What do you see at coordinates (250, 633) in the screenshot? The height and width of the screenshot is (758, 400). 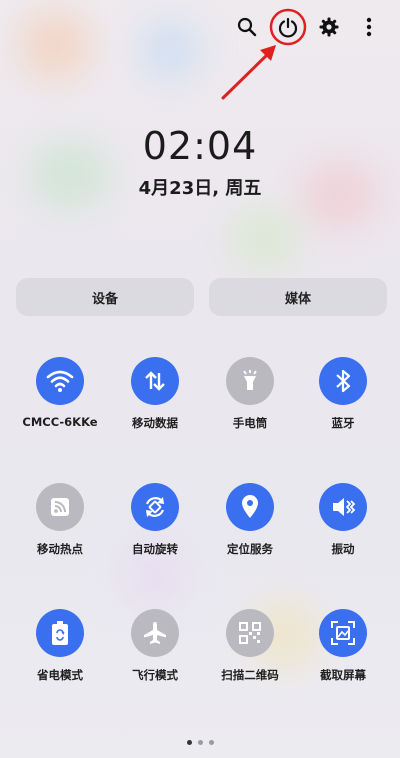 I see `qr-scan-icon` at bounding box center [250, 633].